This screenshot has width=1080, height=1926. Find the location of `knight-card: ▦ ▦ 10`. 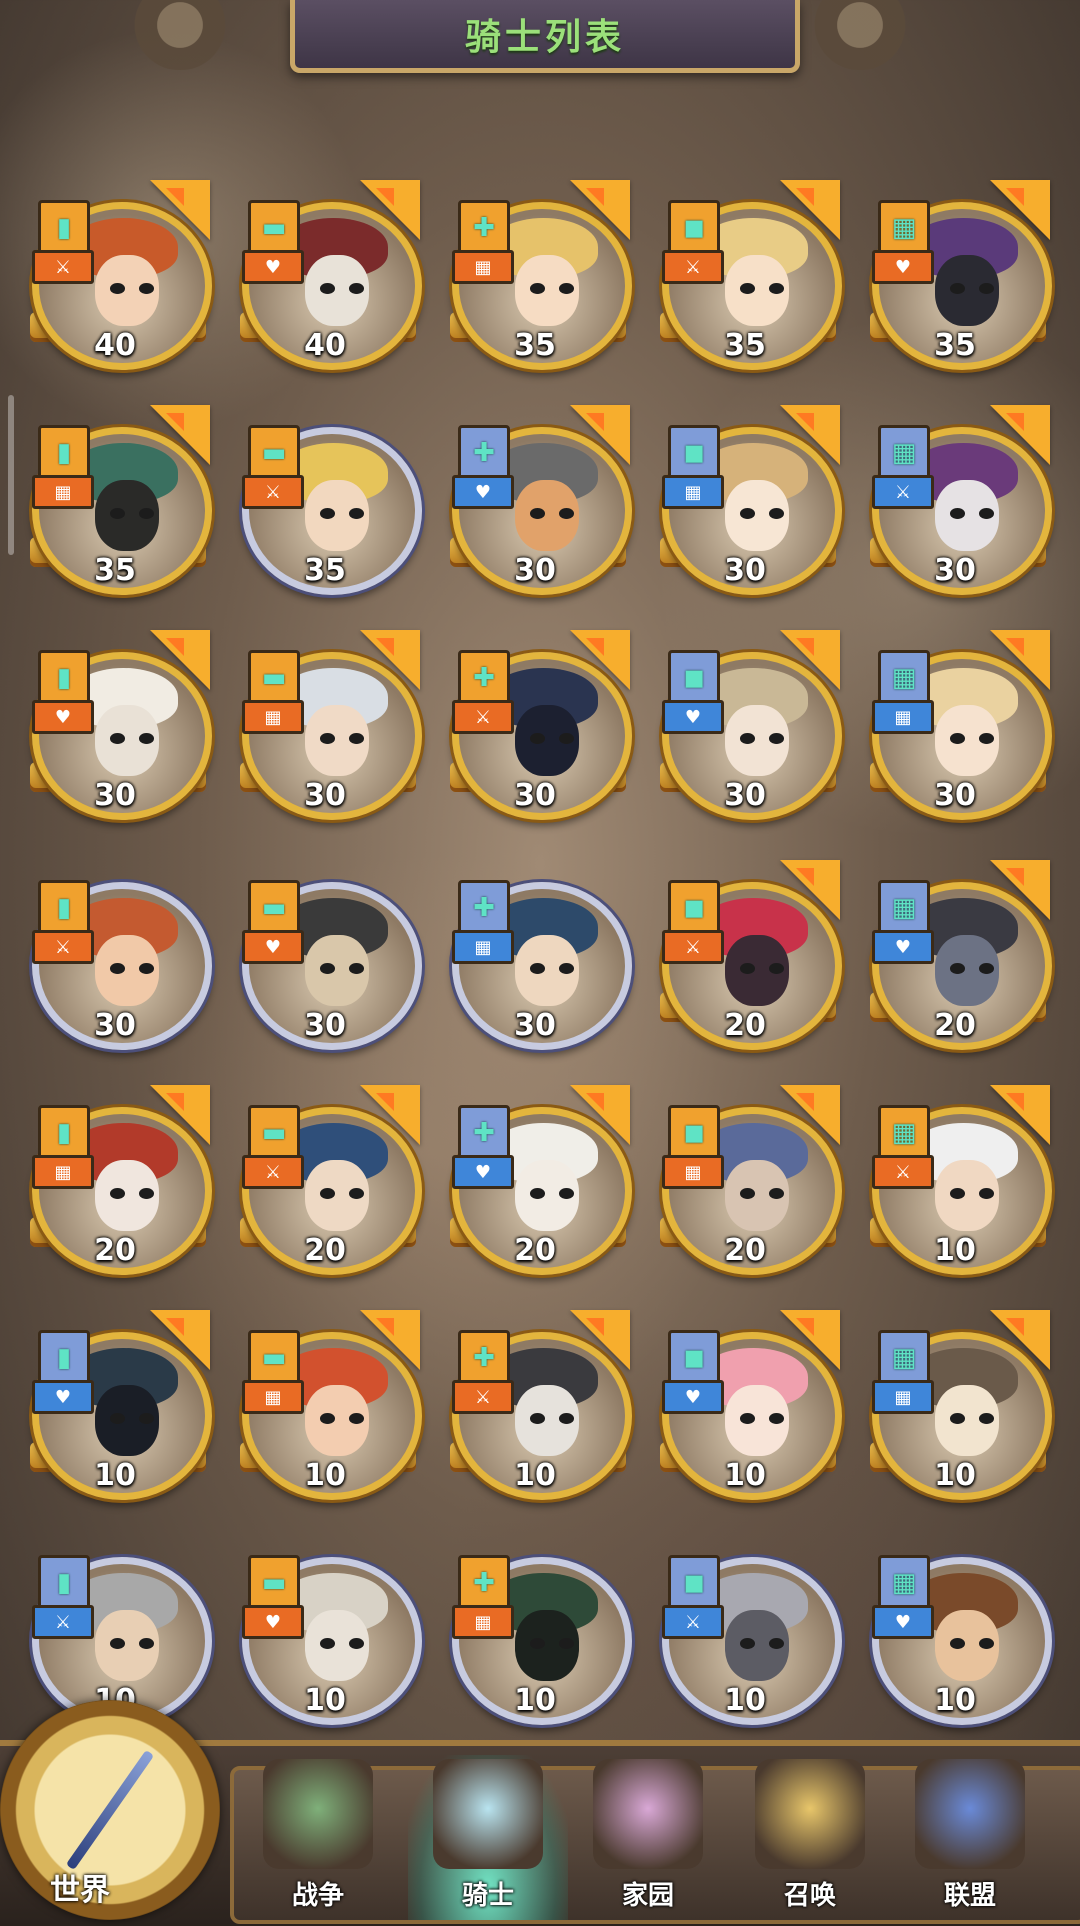

knight-card: ▦ ▦ 10 is located at coordinates (960, 1405).